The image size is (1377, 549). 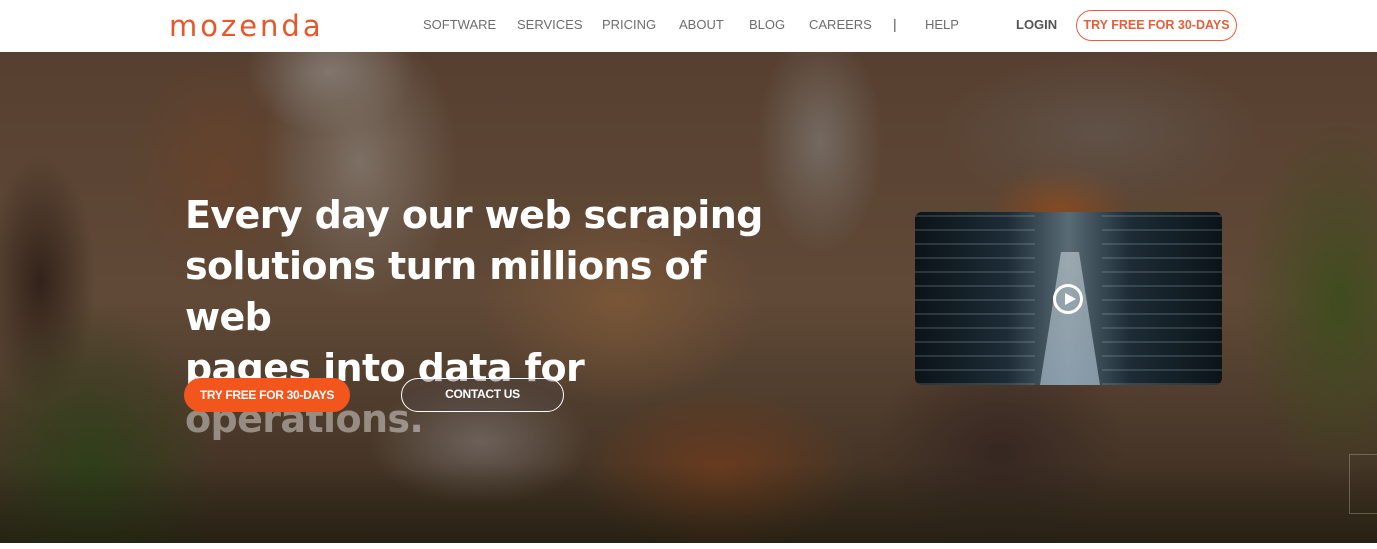 What do you see at coordinates (459, 25) in the screenshot?
I see `nav-software: SOFTWARE` at bounding box center [459, 25].